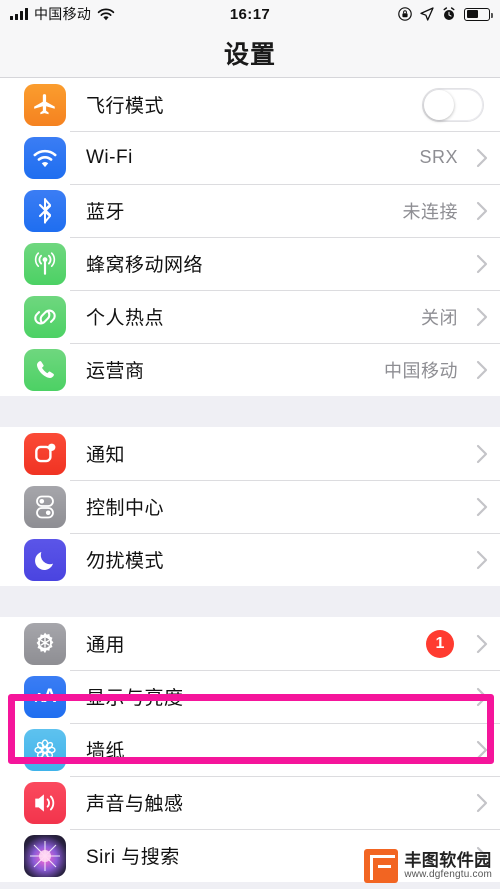 The height and width of the screenshot is (889, 500). Describe the element at coordinates (45, 559) in the screenshot. I see `moon-icon` at that location.